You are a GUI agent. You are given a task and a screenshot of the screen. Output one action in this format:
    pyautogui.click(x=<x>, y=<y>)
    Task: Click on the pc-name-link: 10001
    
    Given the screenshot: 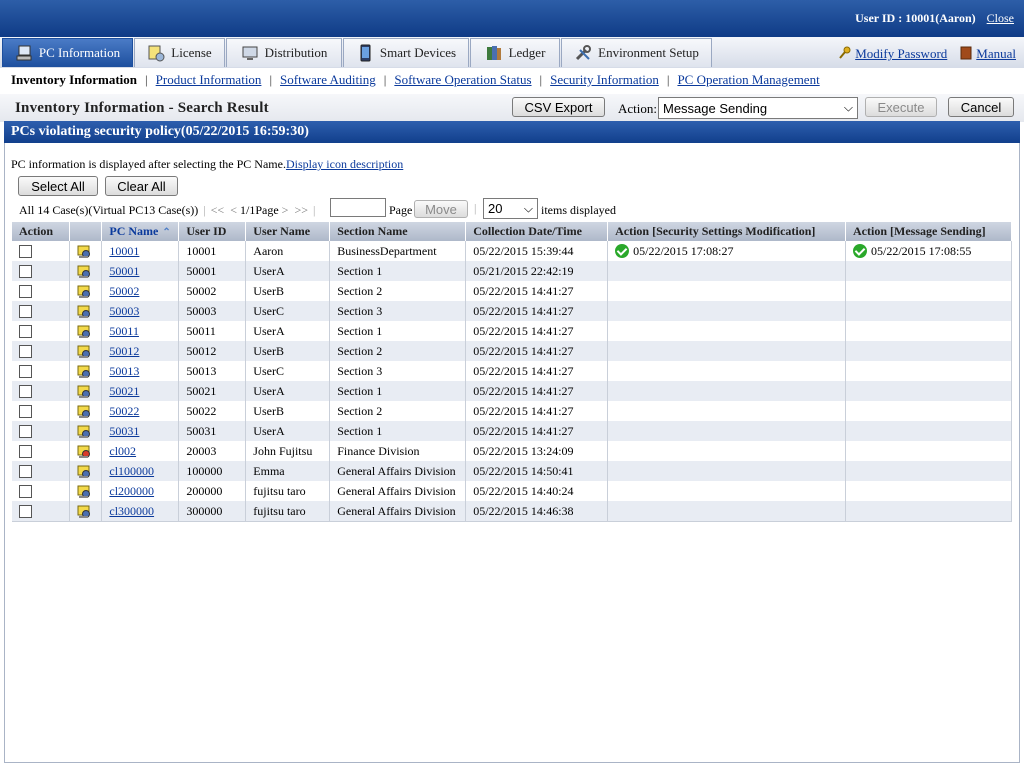 What is the action you would take?
    pyautogui.click(x=124, y=251)
    